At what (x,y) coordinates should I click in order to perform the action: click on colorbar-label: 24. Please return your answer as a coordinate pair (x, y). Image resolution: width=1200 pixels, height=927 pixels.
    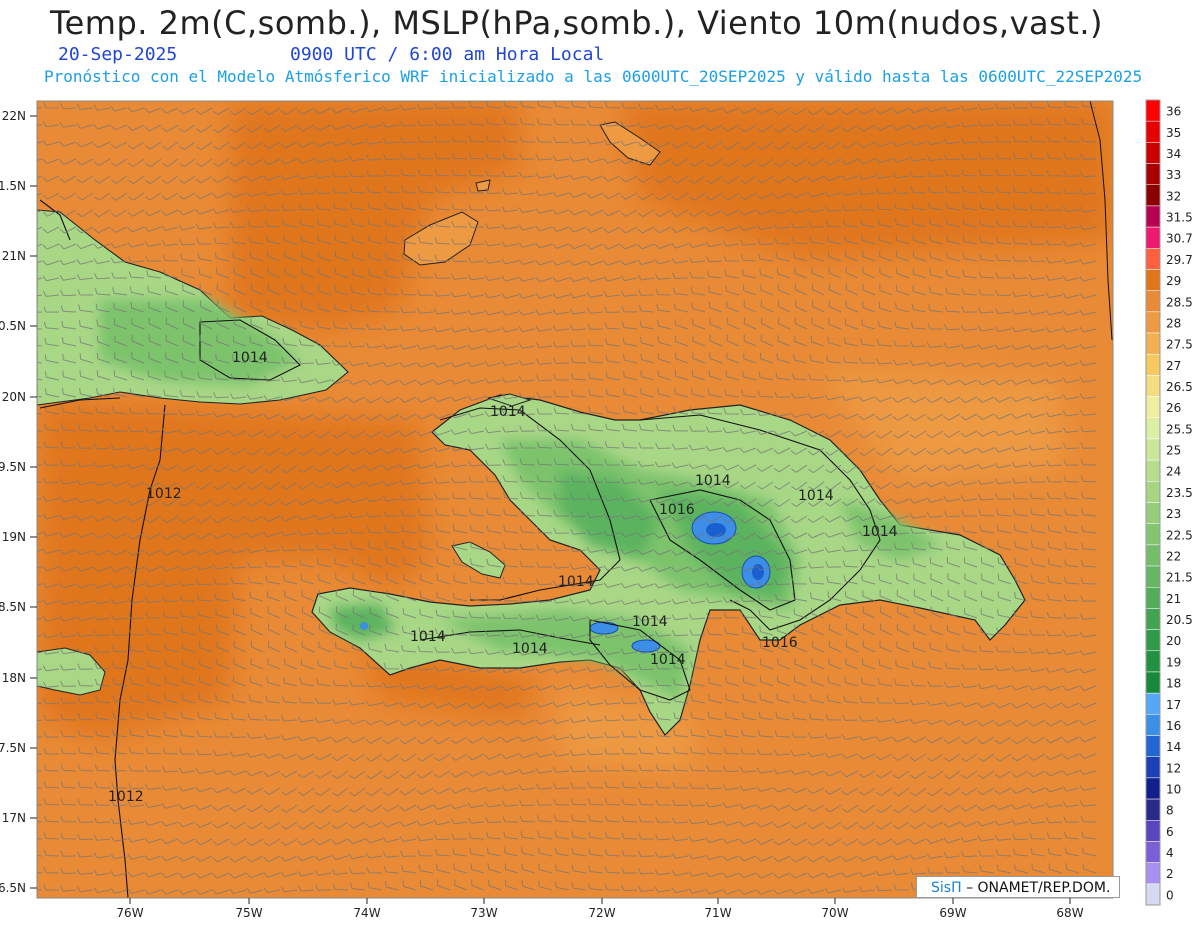
    Looking at the image, I should click on (1173, 472).